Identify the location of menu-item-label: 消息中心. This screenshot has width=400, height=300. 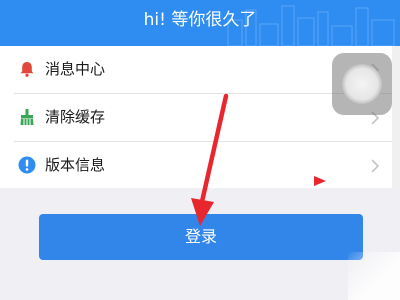
(75, 69).